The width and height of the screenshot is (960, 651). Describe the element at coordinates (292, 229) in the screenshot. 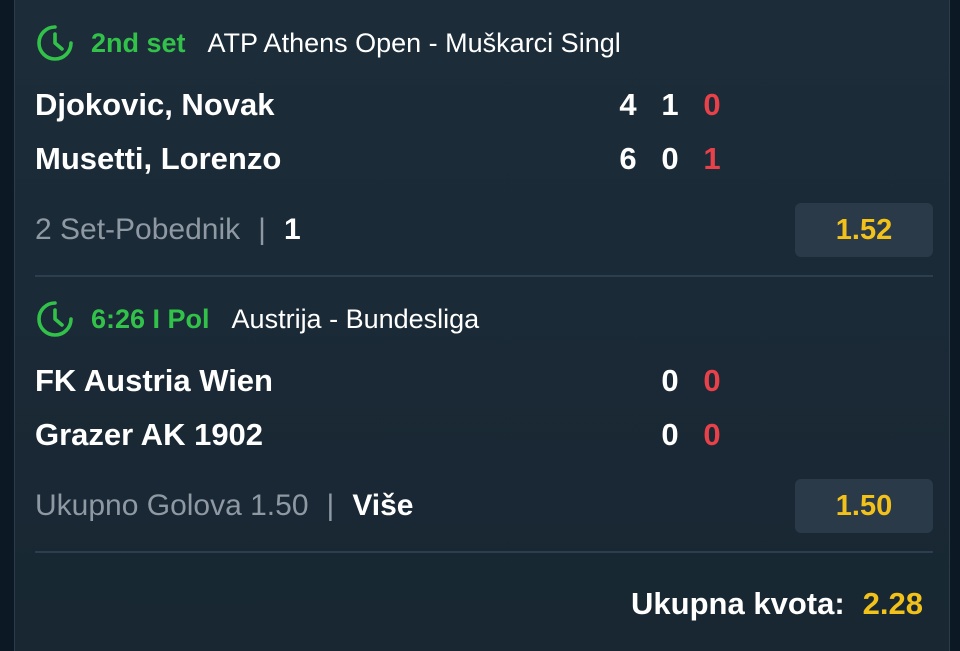

I see `pick-label: 1` at that location.